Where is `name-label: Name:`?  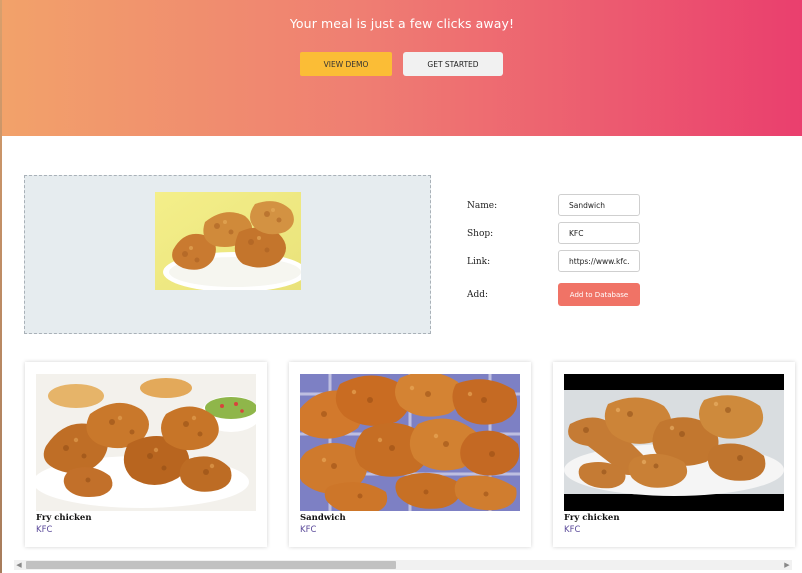 name-label: Name: is located at coordinates (482, 206).